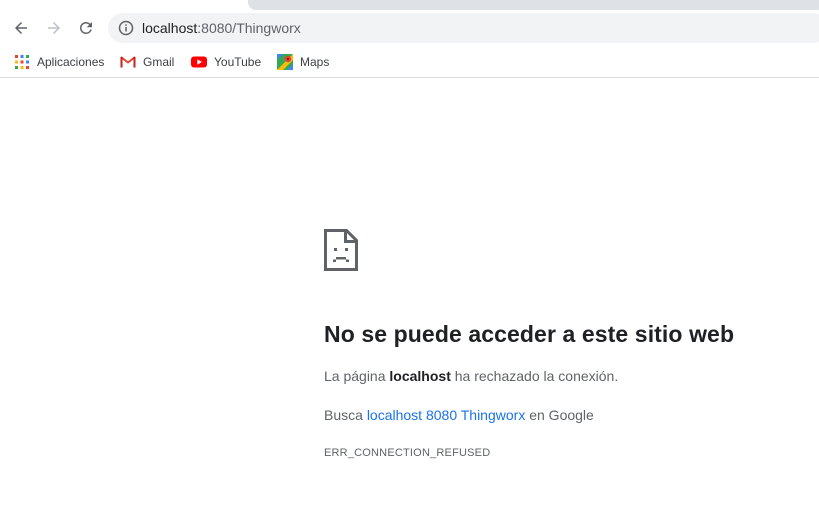 The height and width of the screenshot is (520, 819). Describe the element at coordinates (409, 62) in the screenshot. I see `bookmarks-bar: Aplicaciones Gmail YouTube Maps` at that location.